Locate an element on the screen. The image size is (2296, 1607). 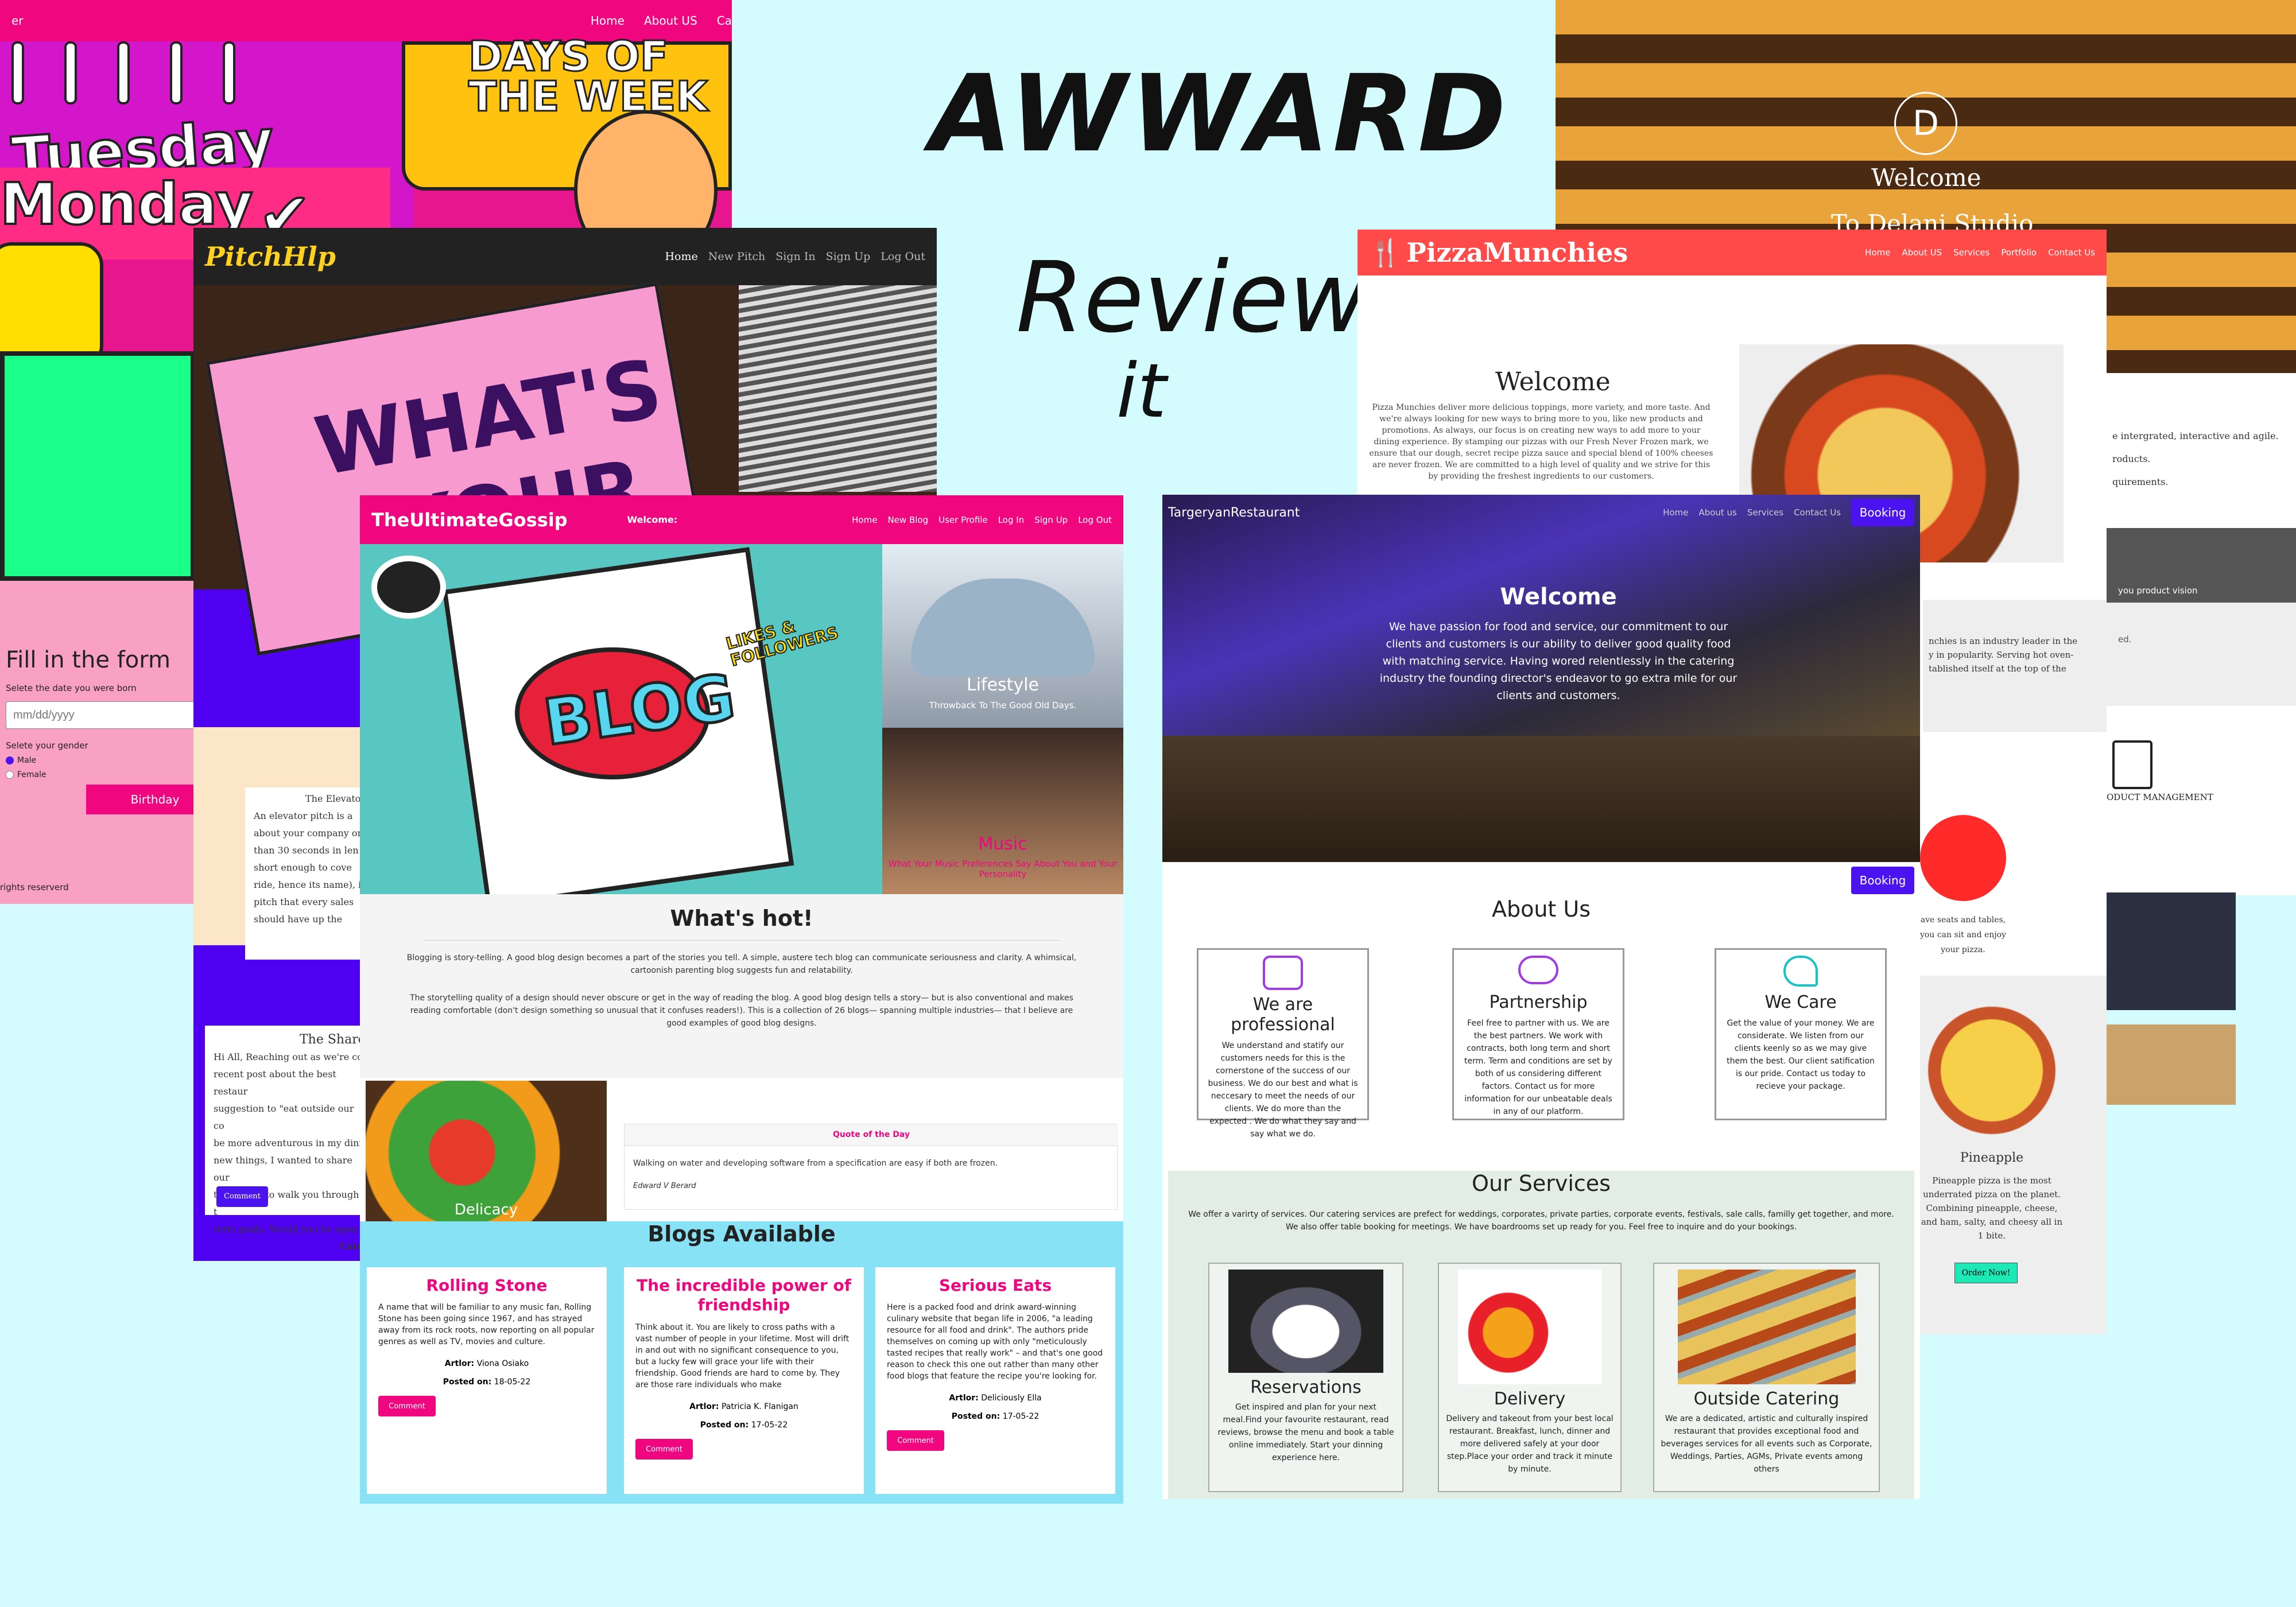
days-nav-ca: Ca is located at coordinates (724, 21).